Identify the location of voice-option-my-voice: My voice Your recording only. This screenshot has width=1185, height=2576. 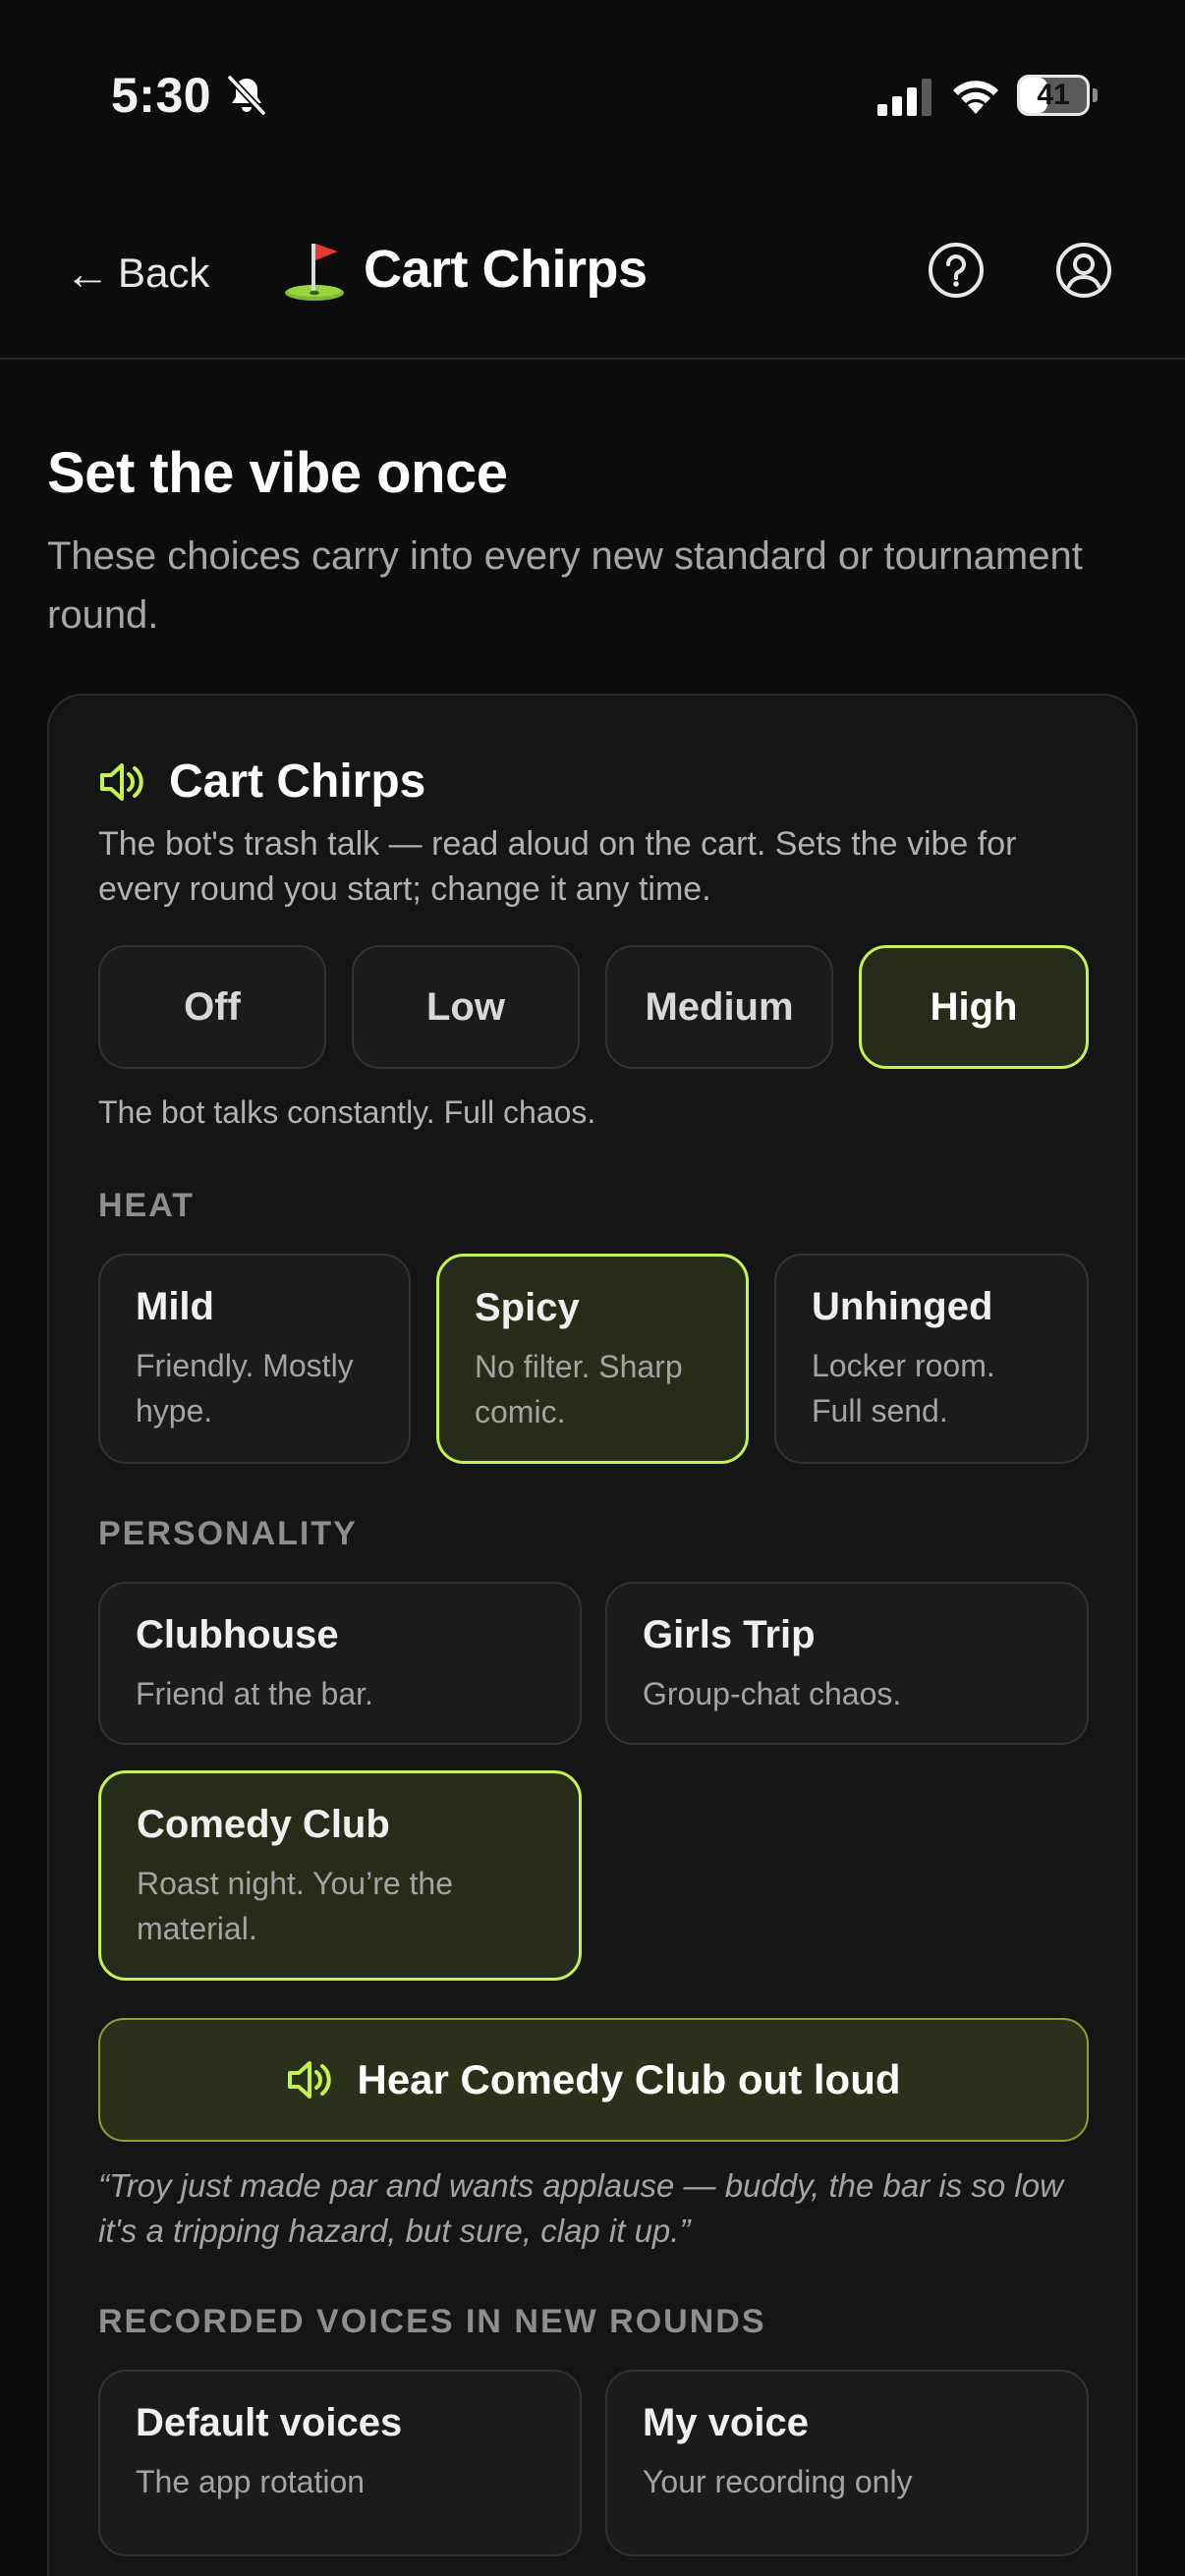
(847, 2463).